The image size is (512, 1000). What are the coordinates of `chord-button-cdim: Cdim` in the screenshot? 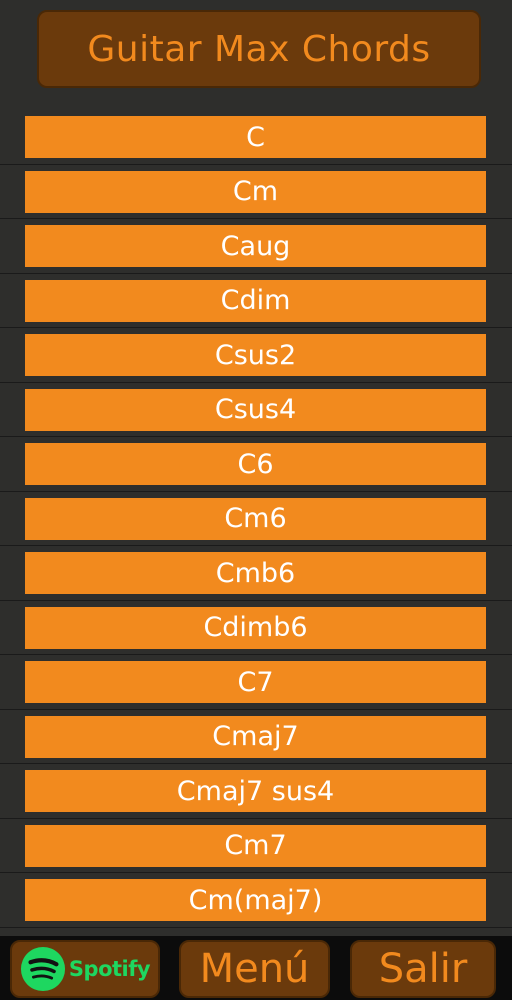 It's located at (255, 300).